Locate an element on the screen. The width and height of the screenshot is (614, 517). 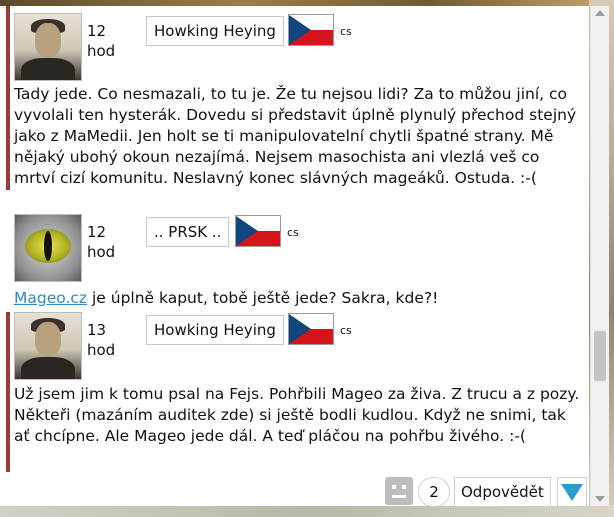
mageo-link: Mageo.cz is located at coordinates (50, 298).